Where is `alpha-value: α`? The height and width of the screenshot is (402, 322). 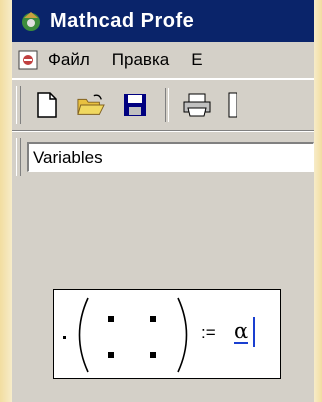
alpha-value: α is located at coordinates (241, 332).